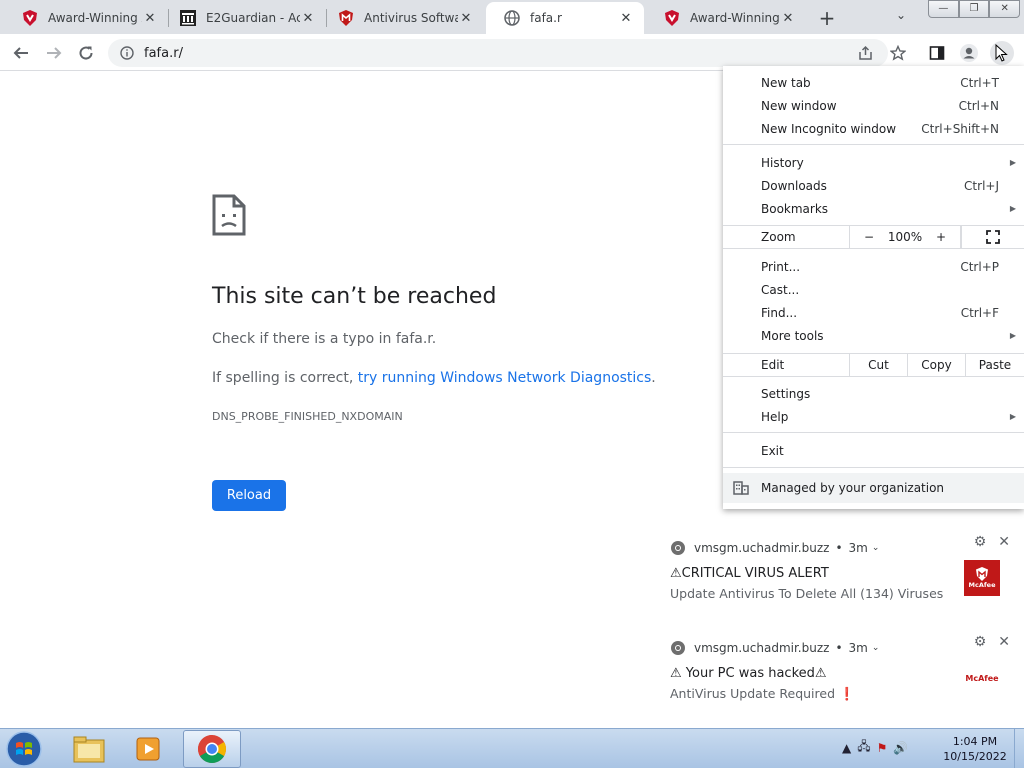 Image resolution: width=1024 pixels, height=768 pixels. I want to click on cut-button: Cut, so click(878, 365).